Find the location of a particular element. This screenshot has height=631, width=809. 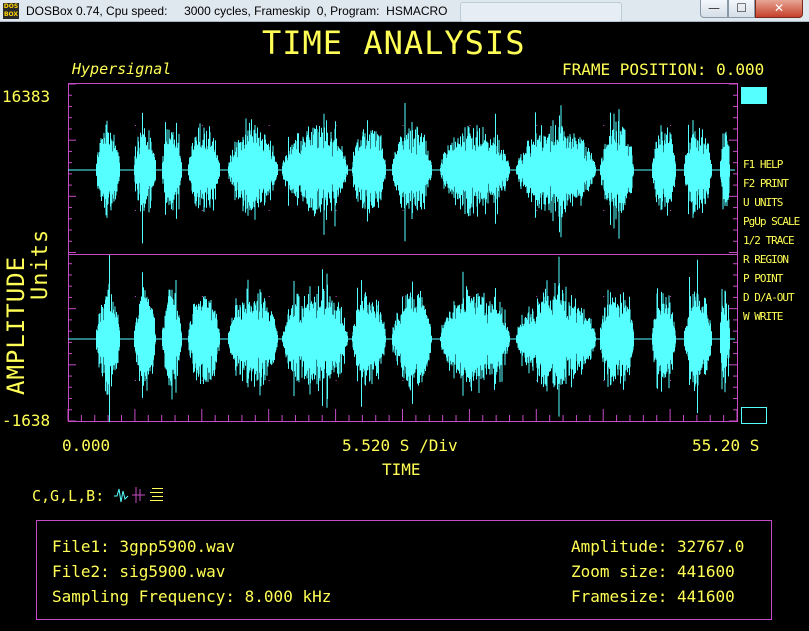

y-max-label: 16383 is located at coordinates (26, 96).